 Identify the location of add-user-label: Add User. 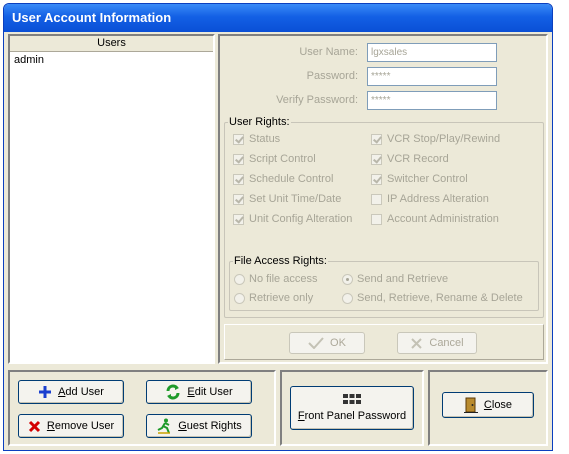
(81, 392).